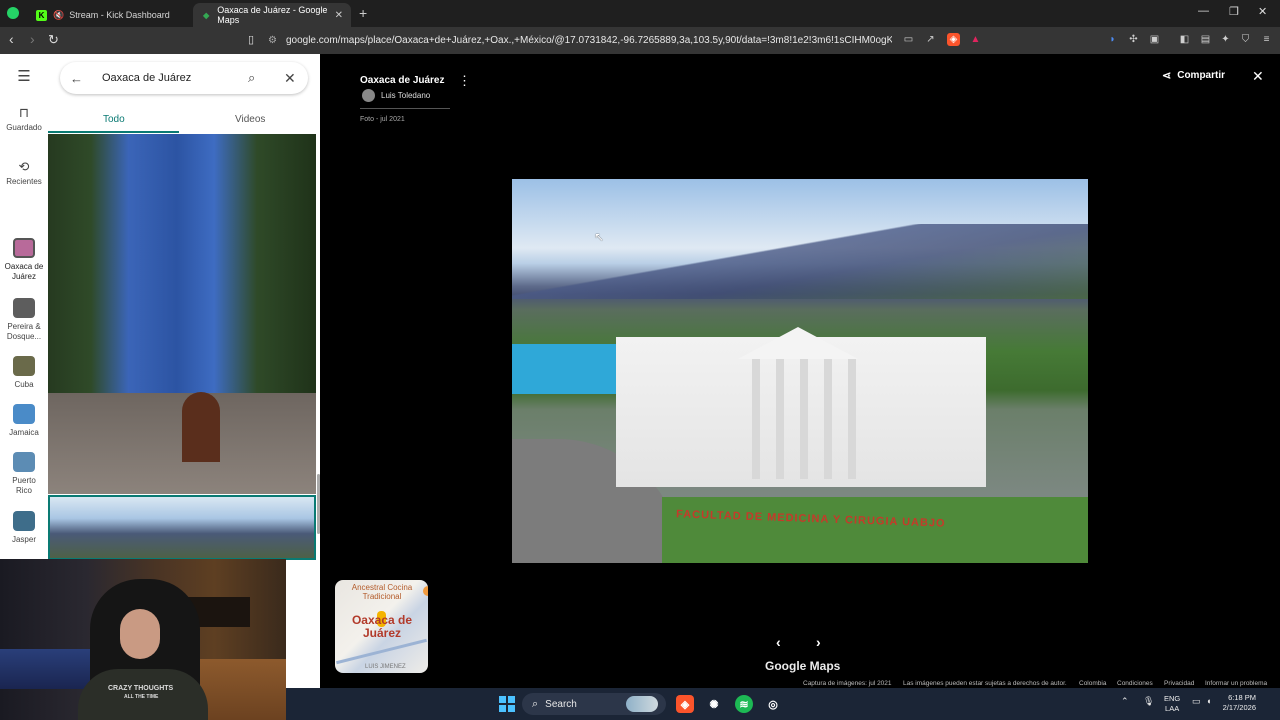 The height and width of the screenshot is (720, 1280). What do you see at coordinates (140, 693) in the screenshot?
I see `webcam-shirt-text: CRAZY THOUGHTS ALL THE TIME` at bounding box center [140, 693].